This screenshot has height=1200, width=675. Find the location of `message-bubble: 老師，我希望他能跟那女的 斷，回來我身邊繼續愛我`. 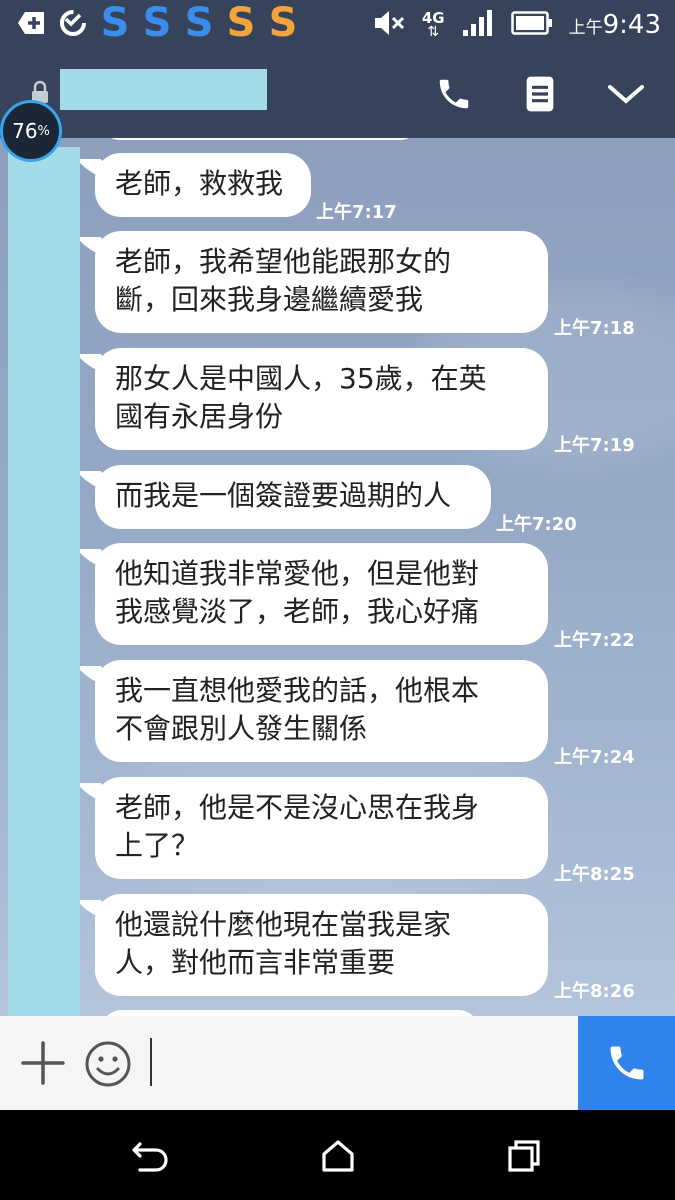

message-bubble: 老師，我希望他能跟那女的 斷，回來我身邊繼續愛我 is located at coordinates (321, 282).